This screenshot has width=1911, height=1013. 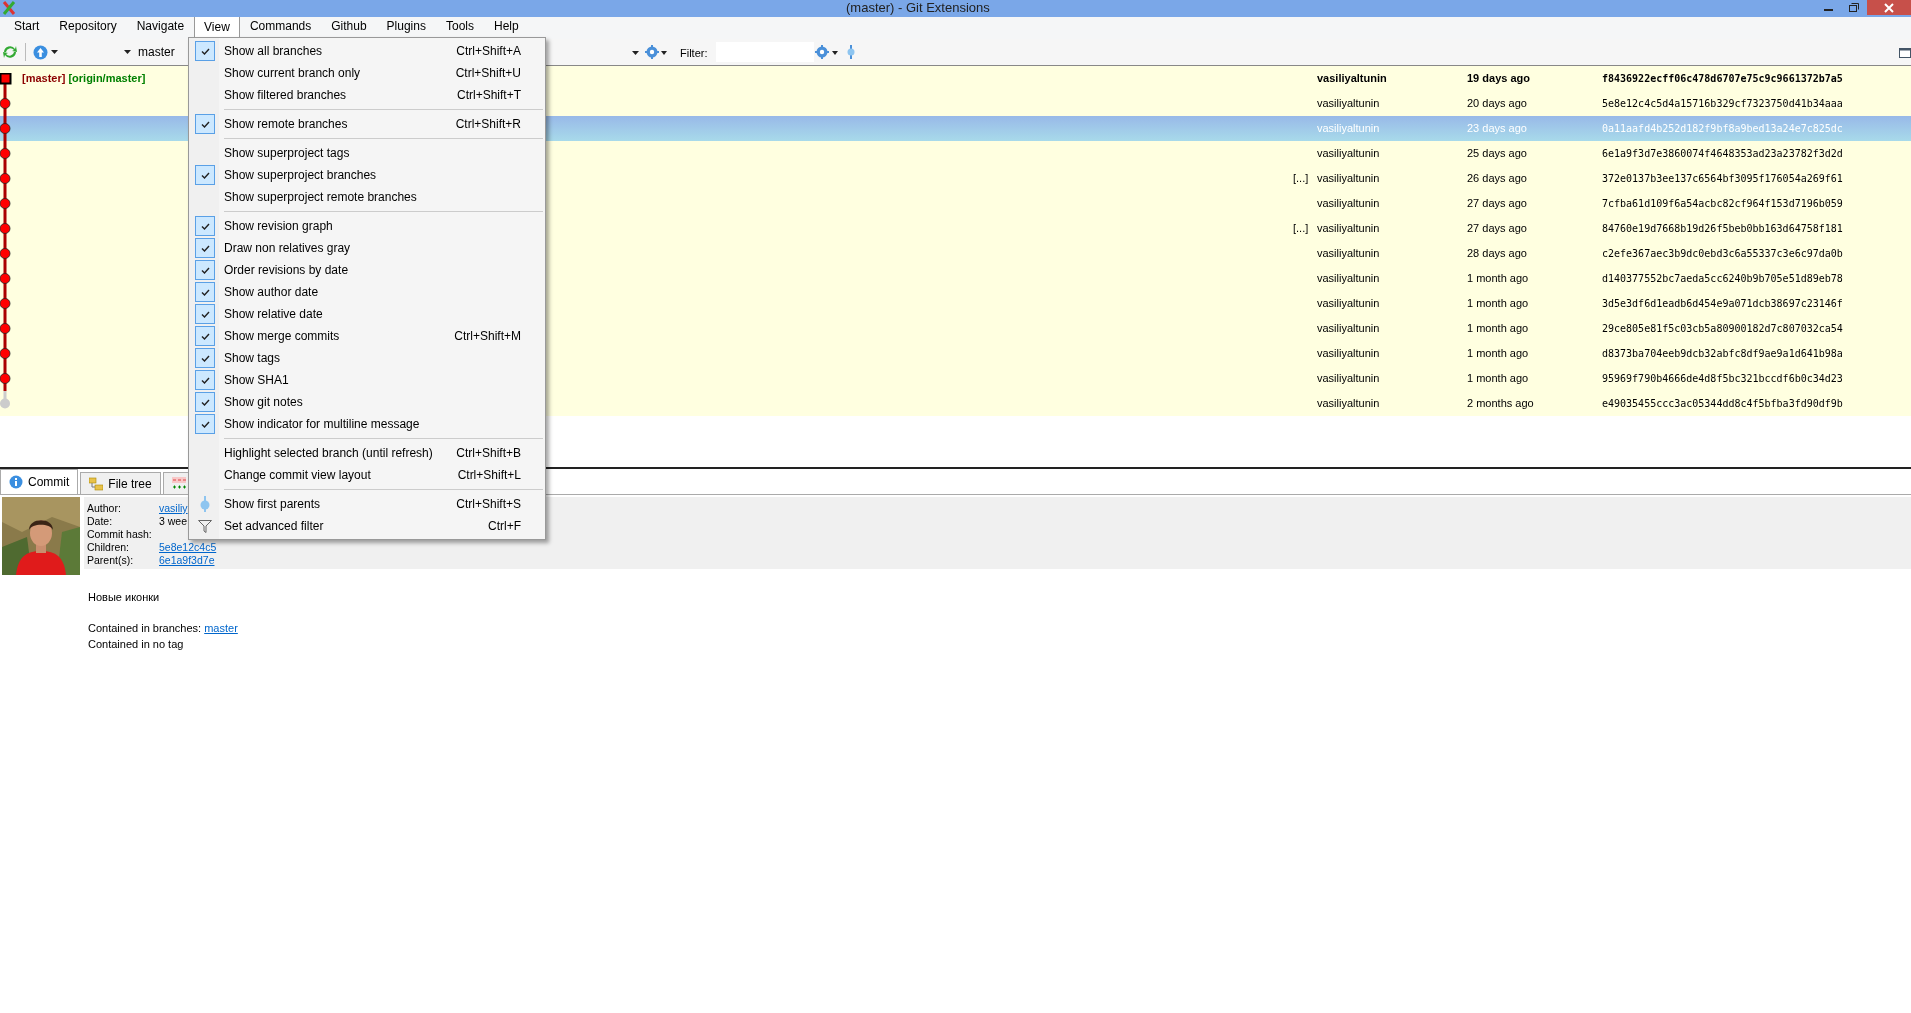 What do you see at coordinates (1722, 104) in the screenshot?
I see `hash-cell: 5e8e12c4c5d4a15716b329cf7323750d41b34aaa` at bounding box center [1722, 104].